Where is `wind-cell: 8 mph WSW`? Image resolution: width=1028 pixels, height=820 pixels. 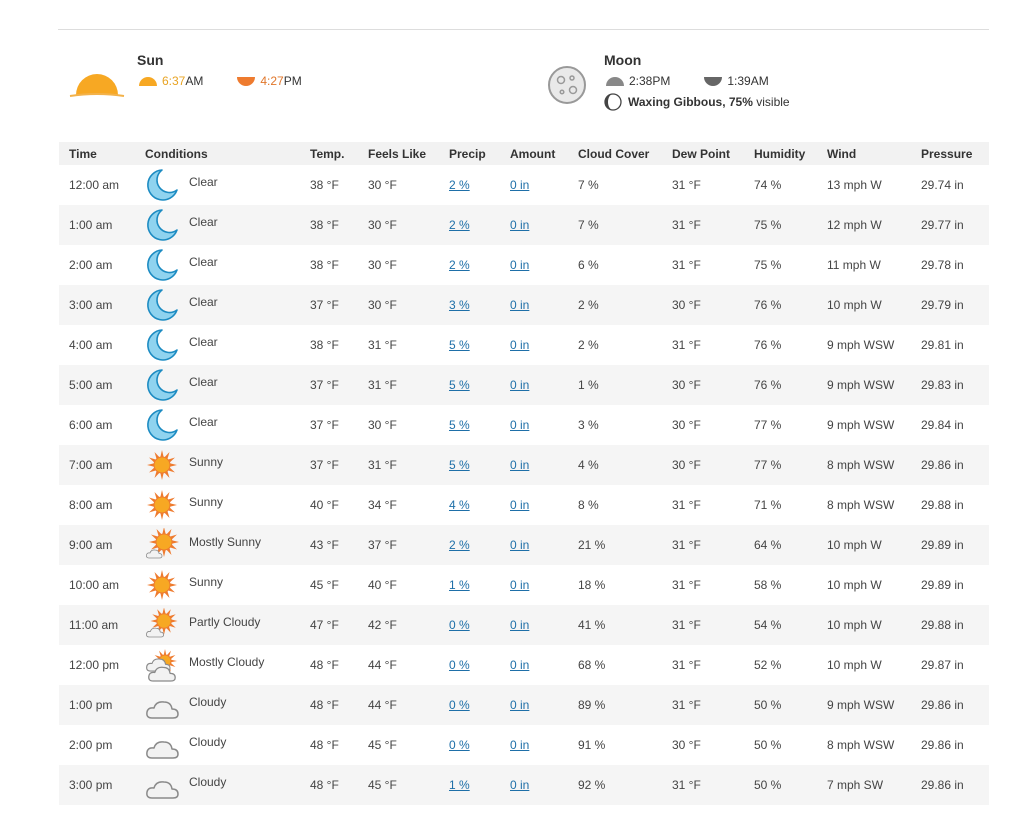 wind-cell: 8 mph WSW is located at coordinates (861, 505).